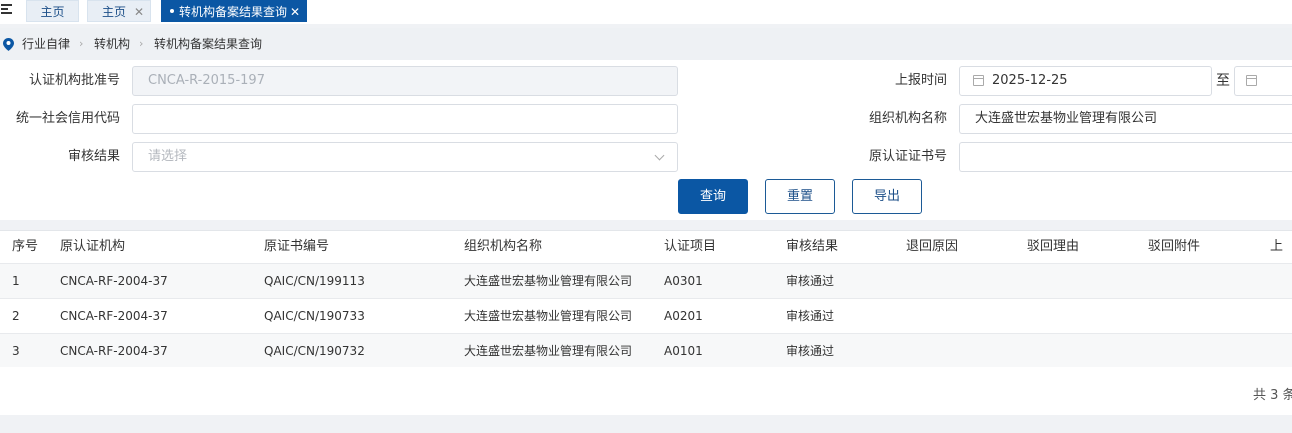 This screenshot has height=433, width=1292. What do you see at coordinates (646, 44) in the screenshot?
I see `breadcrumb: 行业自律 › 转机构 › 转机构备案结果查询` at bounding box center [646, 44].